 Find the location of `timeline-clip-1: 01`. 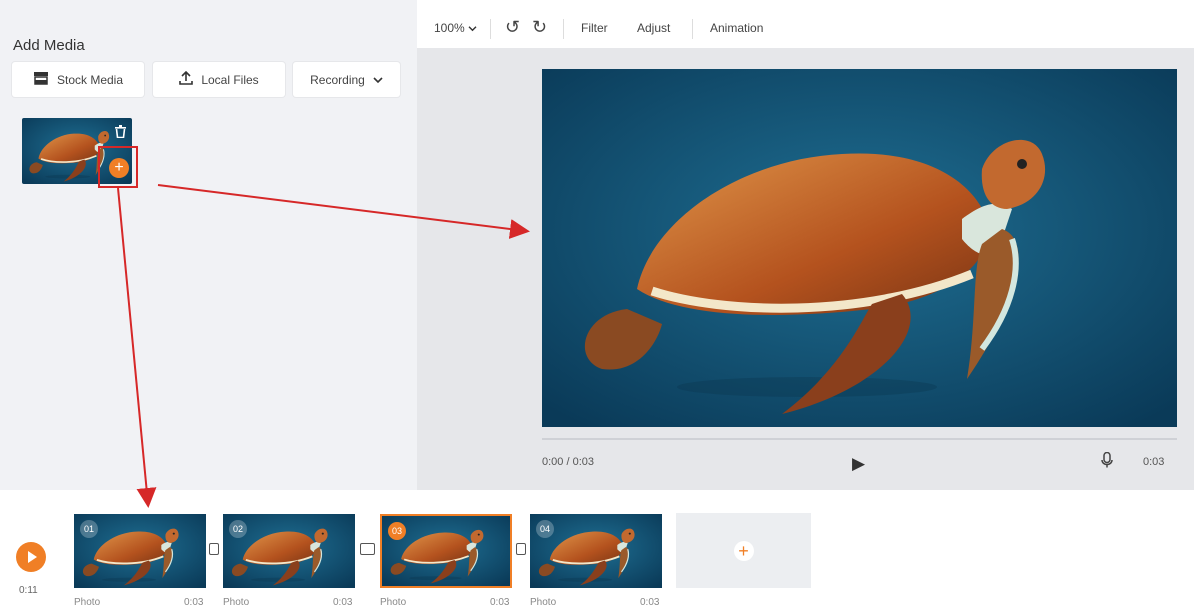

timeline-clip-1: 01 is located at coordinates (140, 551).